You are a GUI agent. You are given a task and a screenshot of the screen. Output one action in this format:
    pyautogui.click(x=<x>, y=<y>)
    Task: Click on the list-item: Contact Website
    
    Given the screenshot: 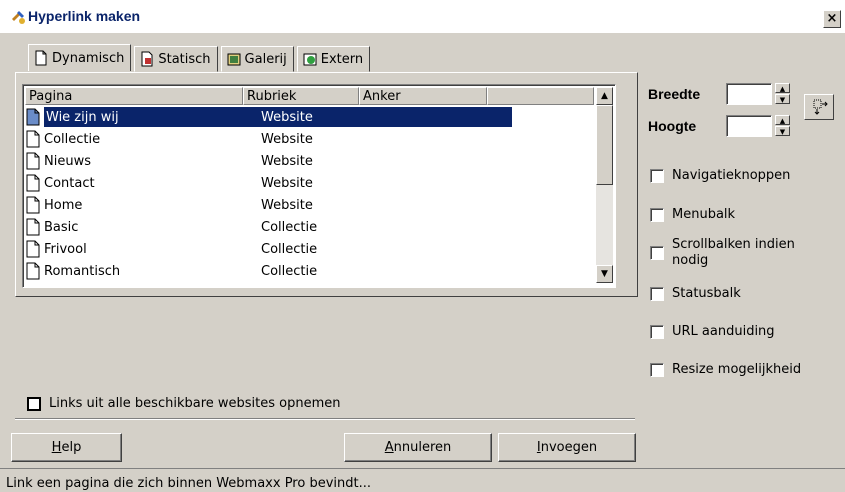 What is the action you would take?
    pyautogui.click(x=309, y=183)
    